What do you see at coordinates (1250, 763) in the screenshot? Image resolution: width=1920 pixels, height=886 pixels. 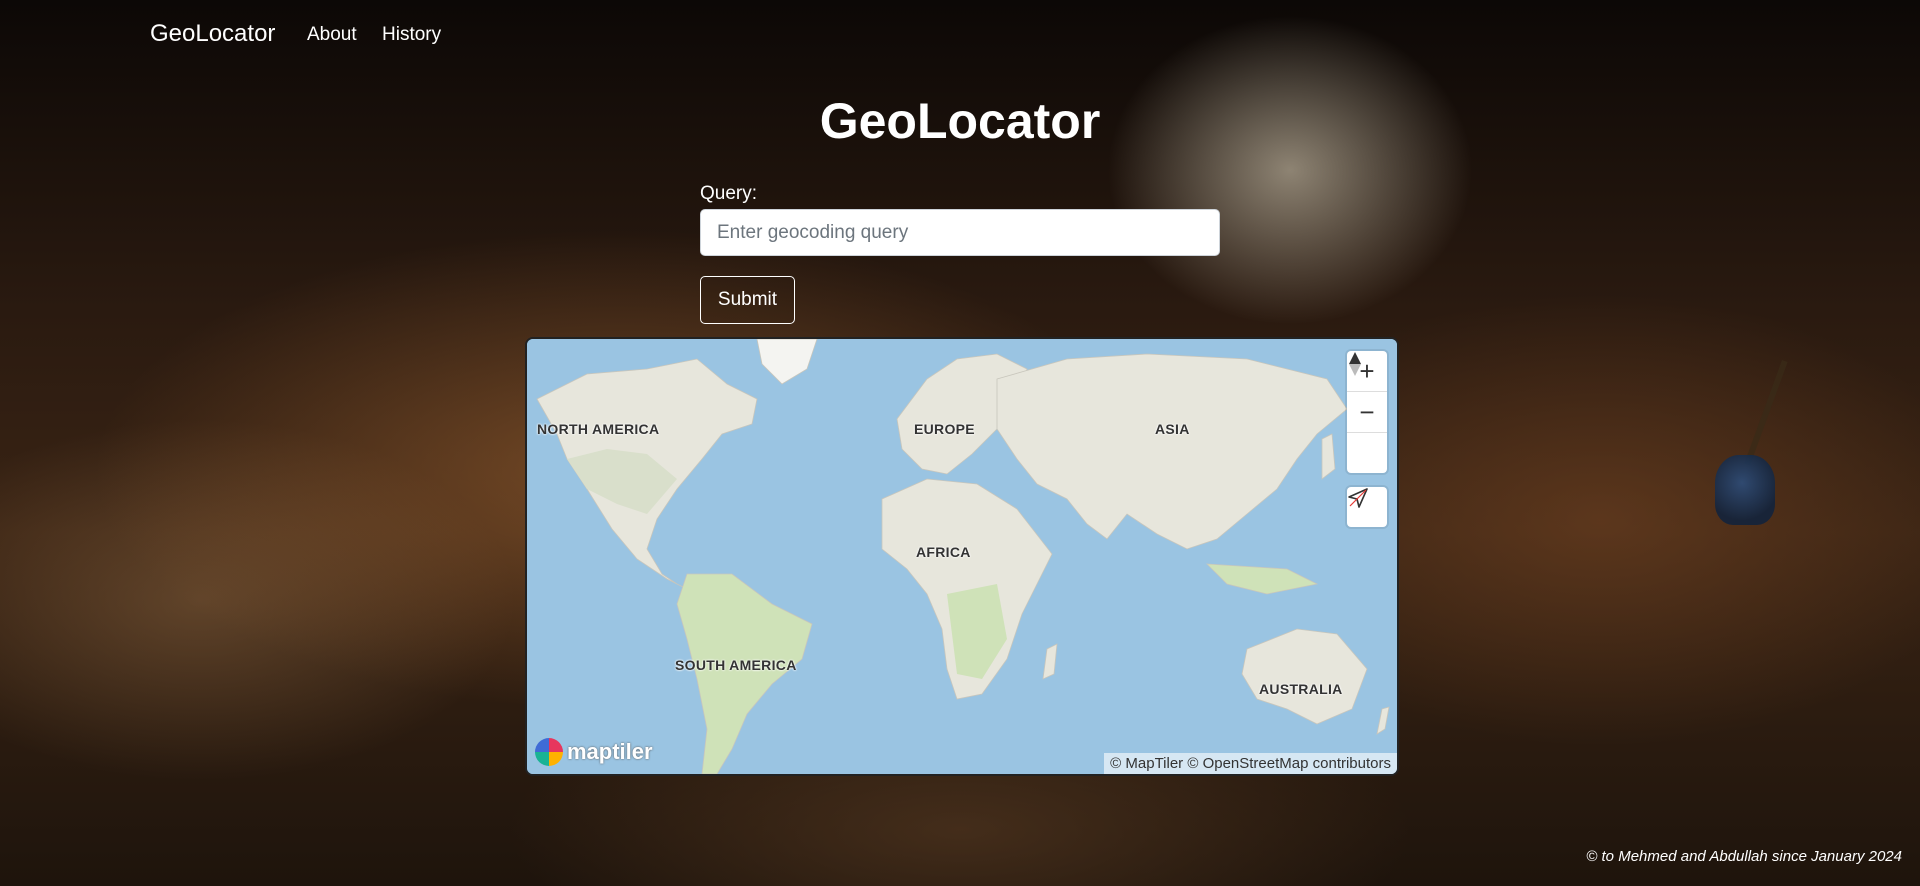 I see `map-attribution: © MapTiler © OpenStreetMap contributors` at bounding box center [1250, 763].